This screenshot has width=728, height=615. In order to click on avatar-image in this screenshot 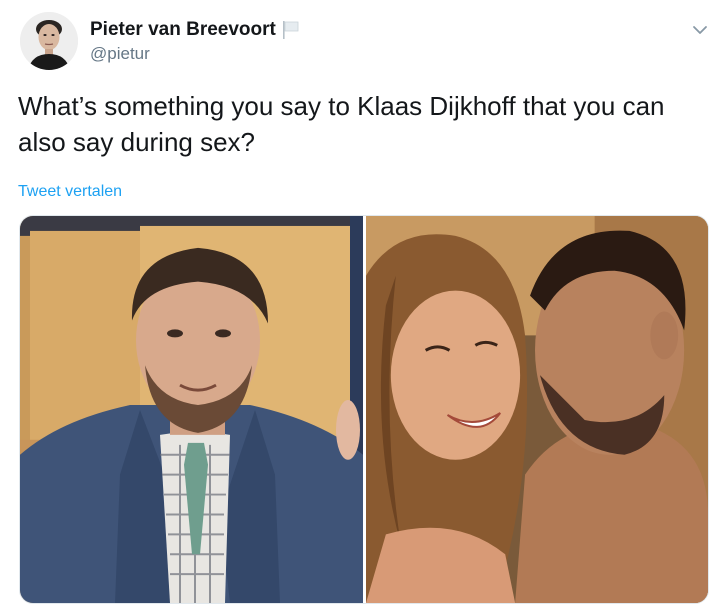, I will do `click(49, 41)`.